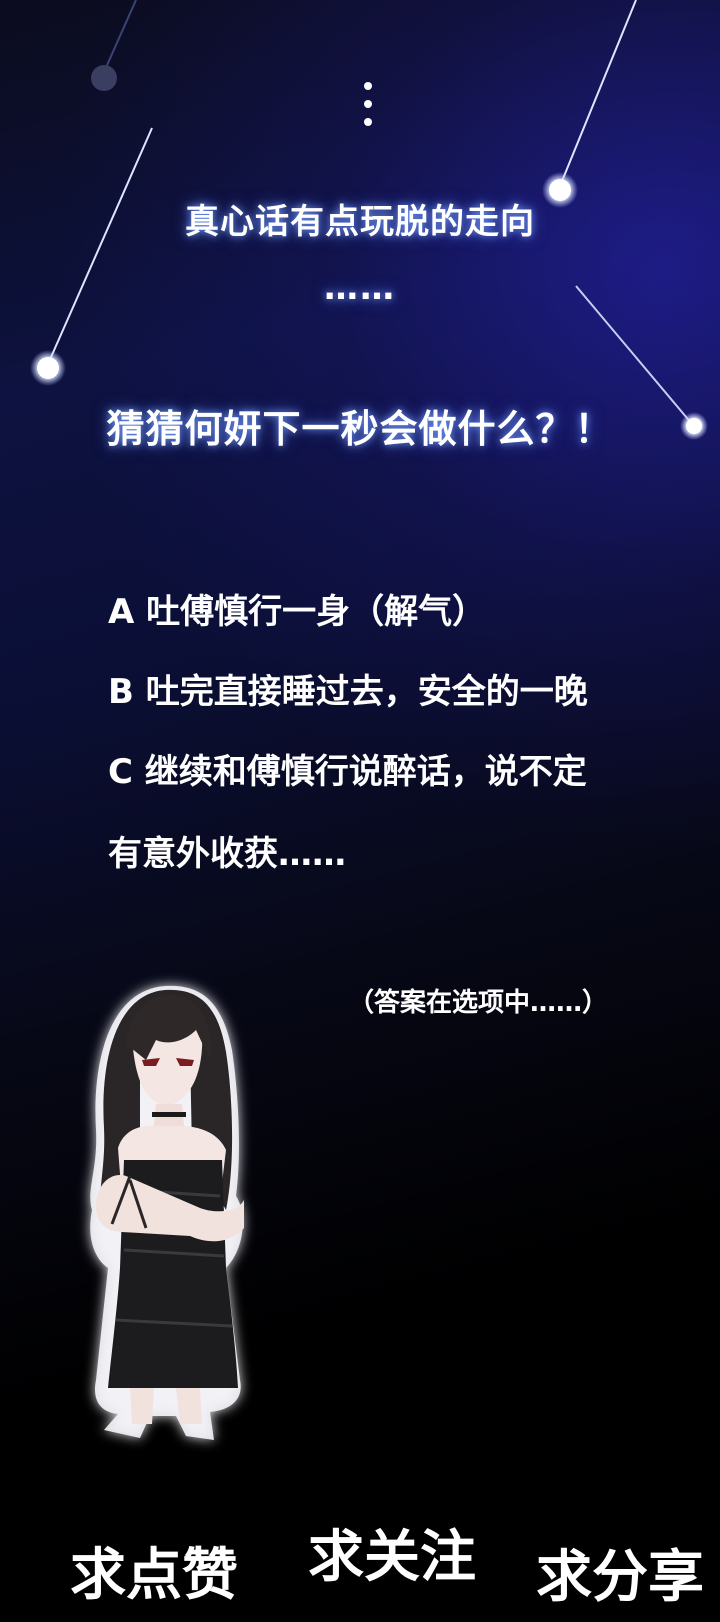 The height and width of the screenshot is (1622, 720). What do you see at coordinates (167, 1212) in the screenshot?
I see `girl-character-illustration` at bounding box center [167, 1212].